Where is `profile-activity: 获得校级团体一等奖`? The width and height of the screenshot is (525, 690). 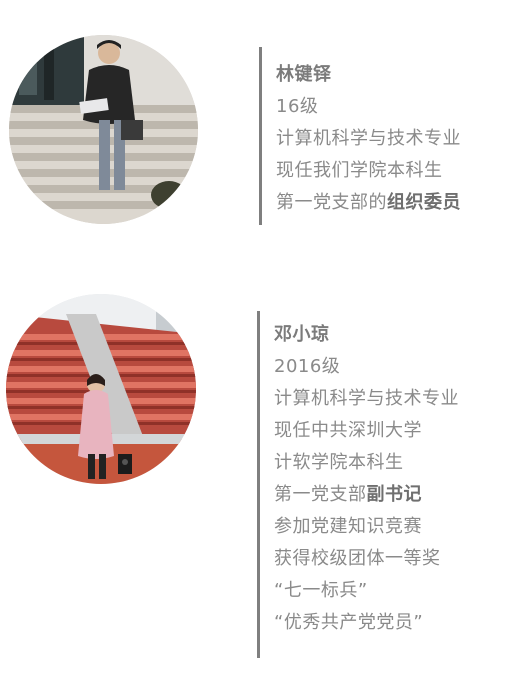
profile-activity: 获得校级团体一等奖 is located at coordinates (357, 558).